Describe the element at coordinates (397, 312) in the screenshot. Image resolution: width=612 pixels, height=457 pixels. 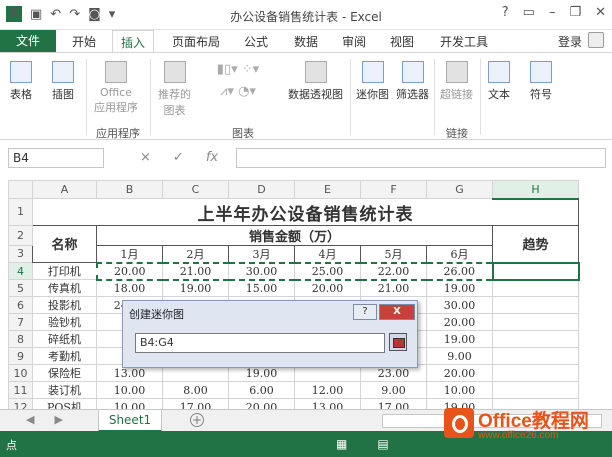
I see `dialog-close-button: X` at that location.